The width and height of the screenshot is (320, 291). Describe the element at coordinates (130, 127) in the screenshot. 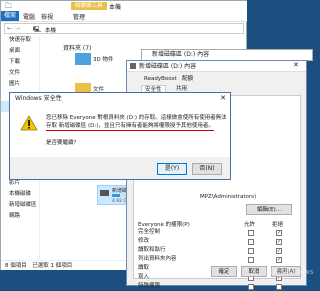

I see `dialog-message-line2: 存取 新增磁碟區 (D:)，並且只有擁有者能夠將權限授予其他使用者。` at that location.